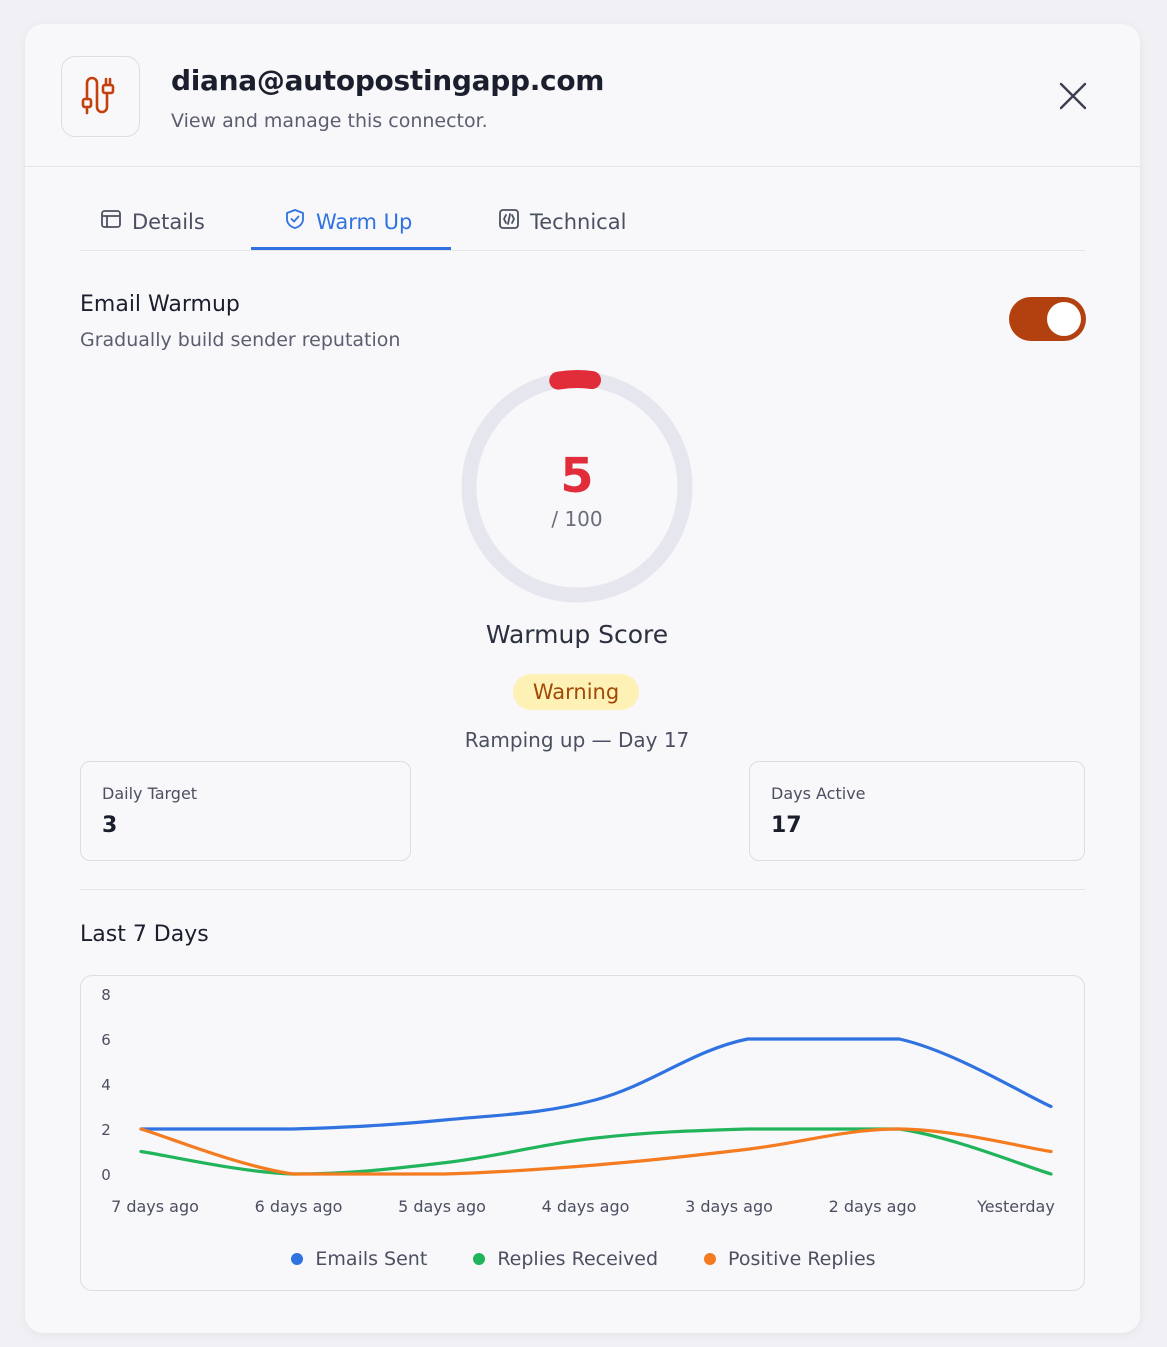 The height and width of the screenshot is (1347, 1167). I want to click on table-icon, so click(111, 221).